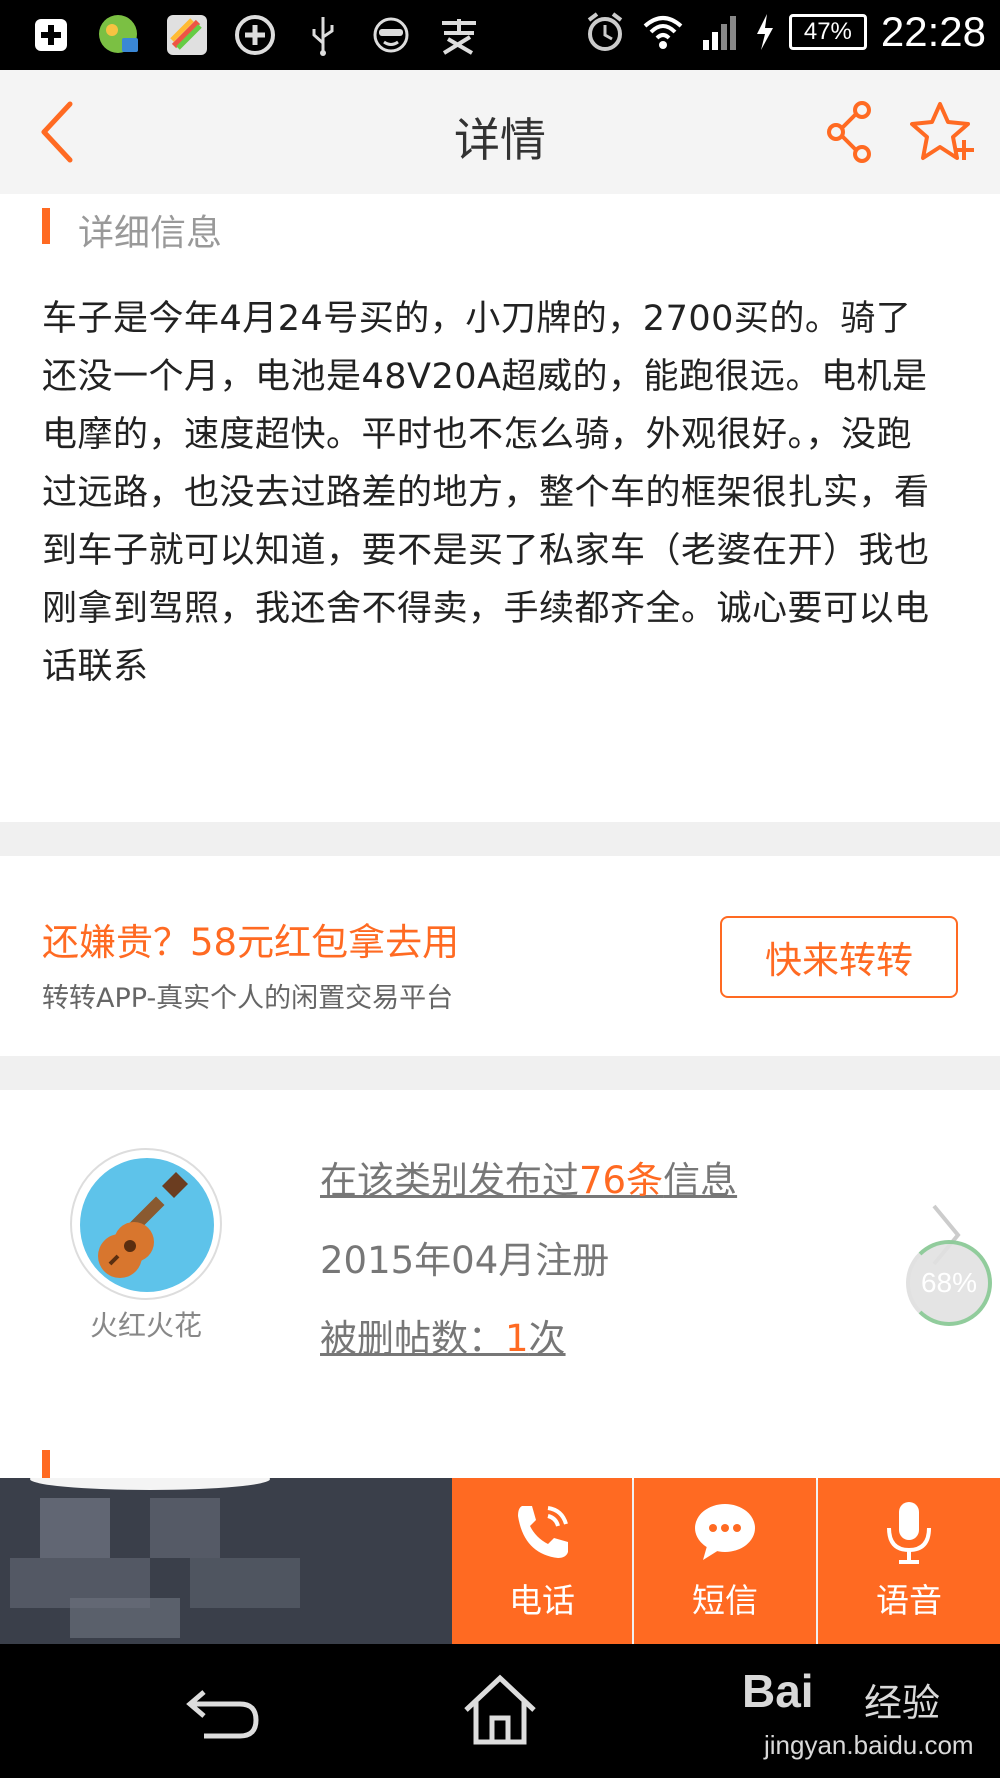 This screenshot has width=1000, height=1778. Describe the element at coordinates (621, 1180) in the screenshot. I see `posts-count: 76条` at that location.